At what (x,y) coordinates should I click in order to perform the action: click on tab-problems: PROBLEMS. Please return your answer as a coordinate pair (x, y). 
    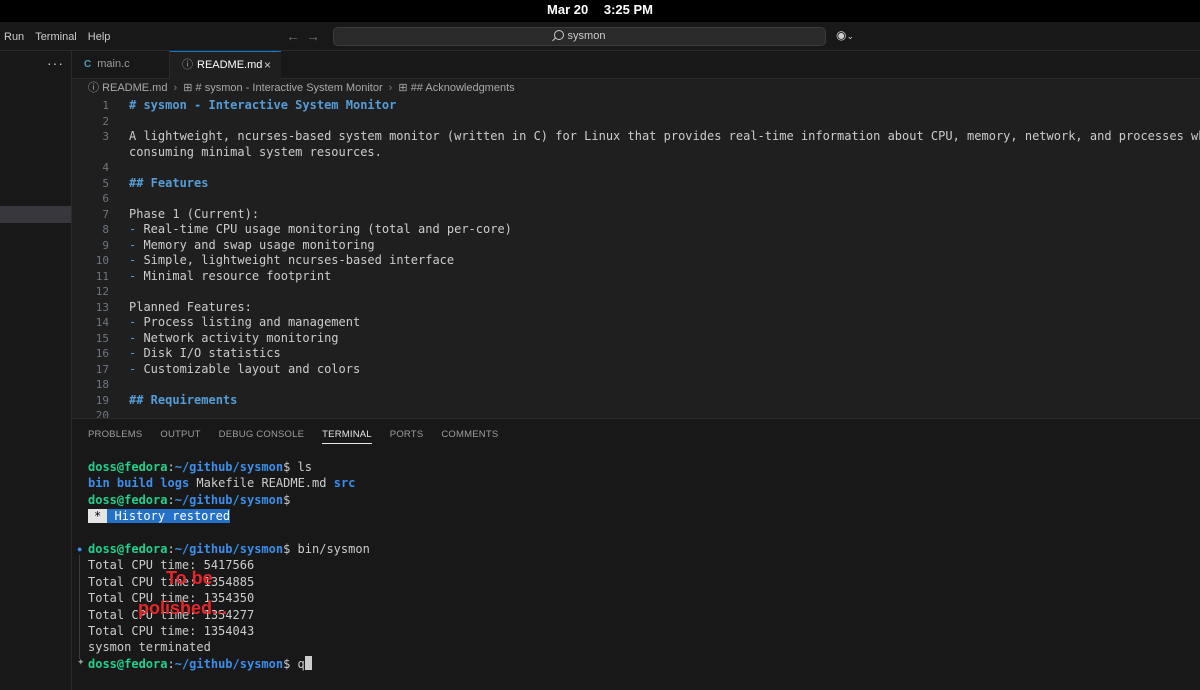
    Looking at the image, I should click on (115, 436).